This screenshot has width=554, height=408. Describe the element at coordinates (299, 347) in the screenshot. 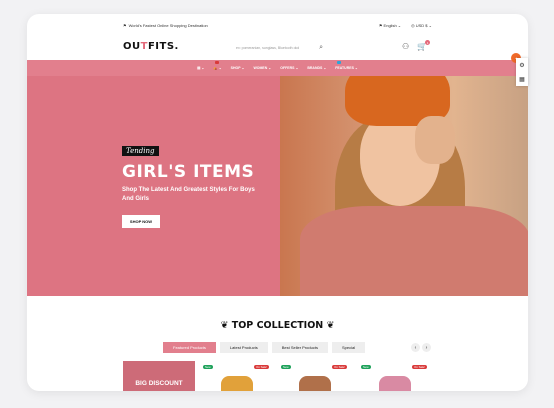

I see `tab-best-seller: Best Seller Products` at that location.